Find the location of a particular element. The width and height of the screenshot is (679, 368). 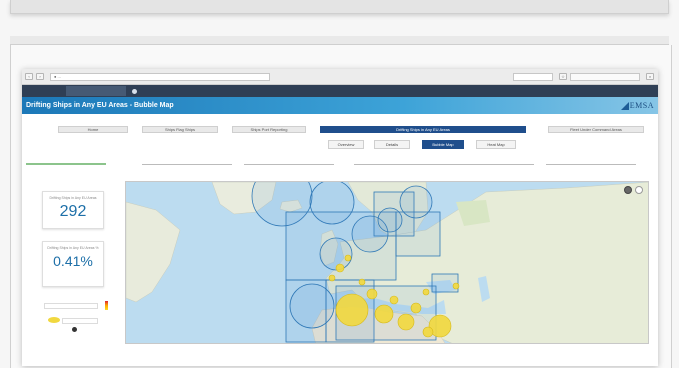

nav-item-fleet-under-command: Fleet Under Command Areas is located at coordinates (596, 129).